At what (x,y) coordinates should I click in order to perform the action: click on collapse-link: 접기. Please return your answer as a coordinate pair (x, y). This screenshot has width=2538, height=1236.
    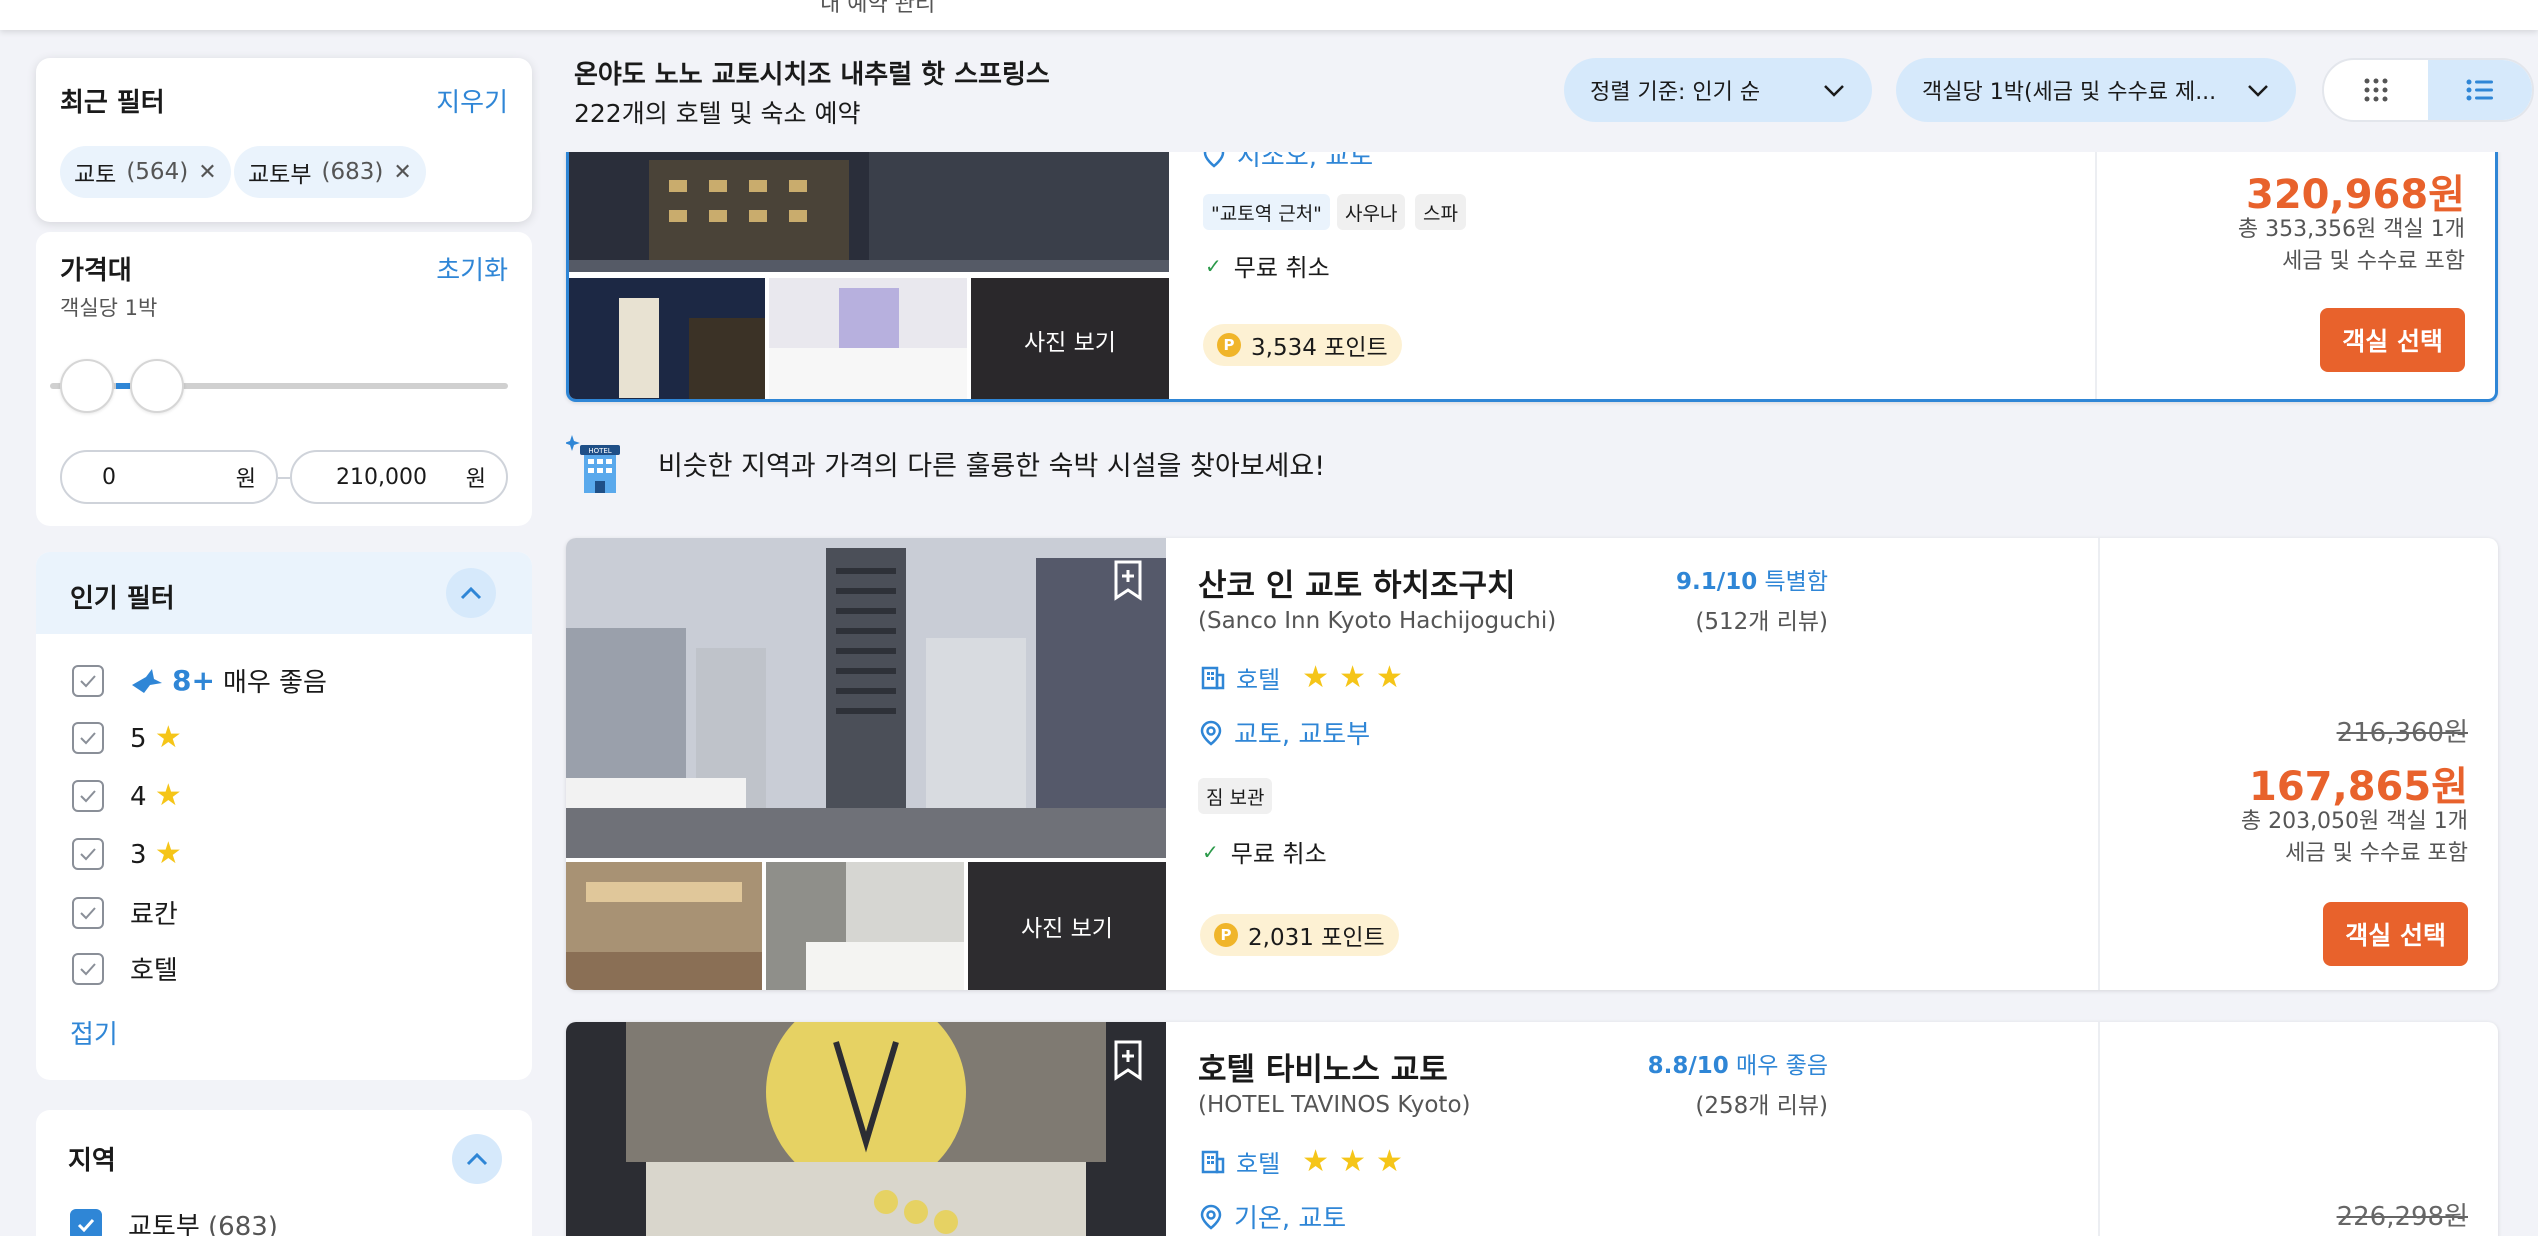
    Looking at the image, I should click on (94, 1032).